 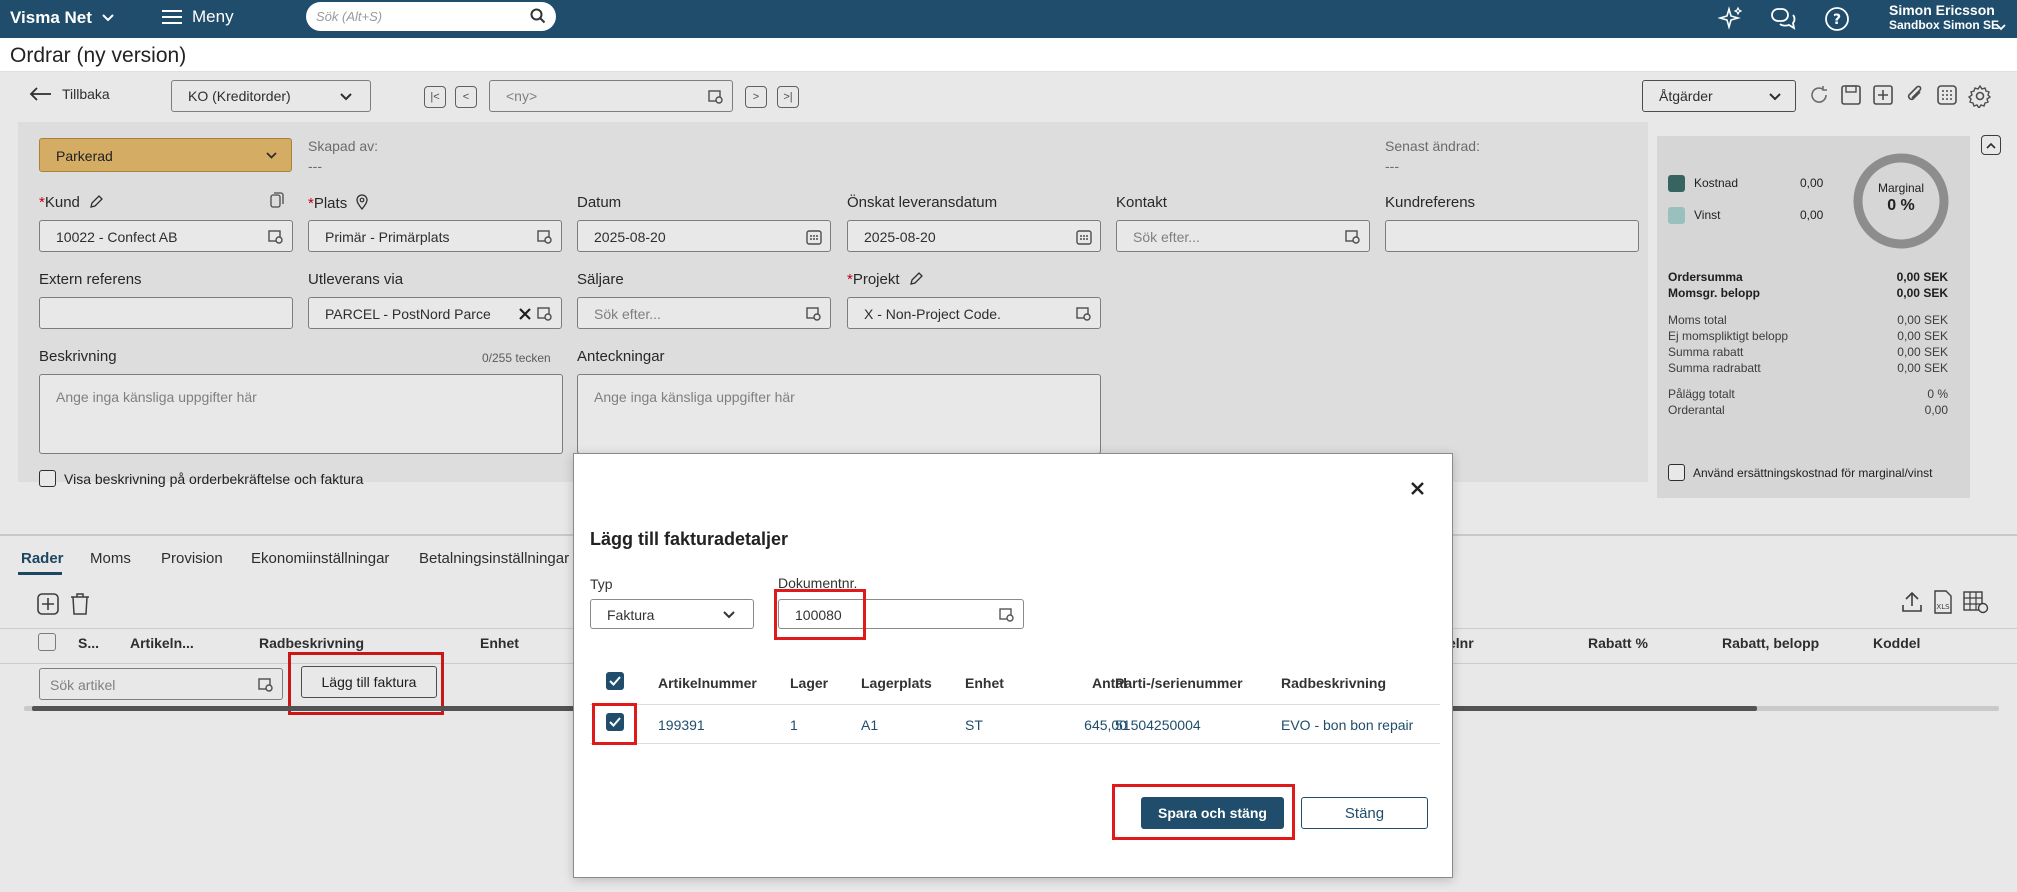 I want to click on mcol-artikelnummer: Artikelnummer, so click(x=707, y=683).